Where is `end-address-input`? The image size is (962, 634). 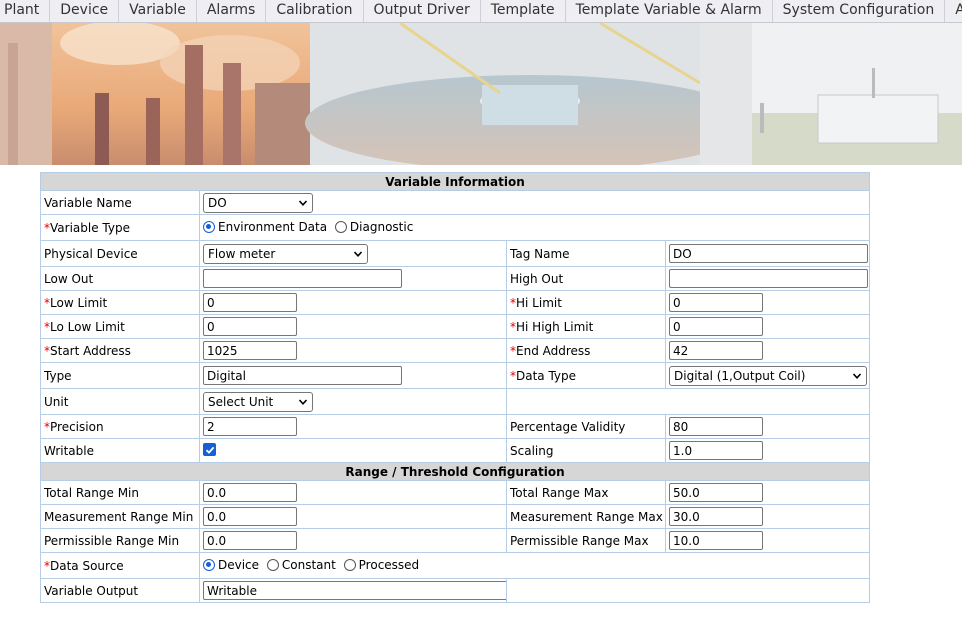
end-address-input is located at coordinates (716, 350).